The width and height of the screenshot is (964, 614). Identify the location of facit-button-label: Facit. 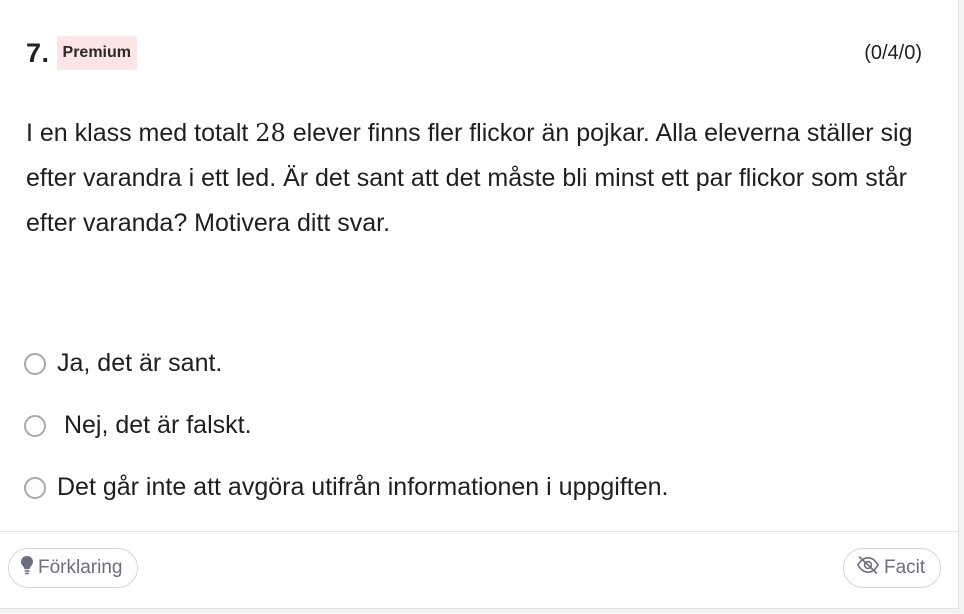
(905, 567).